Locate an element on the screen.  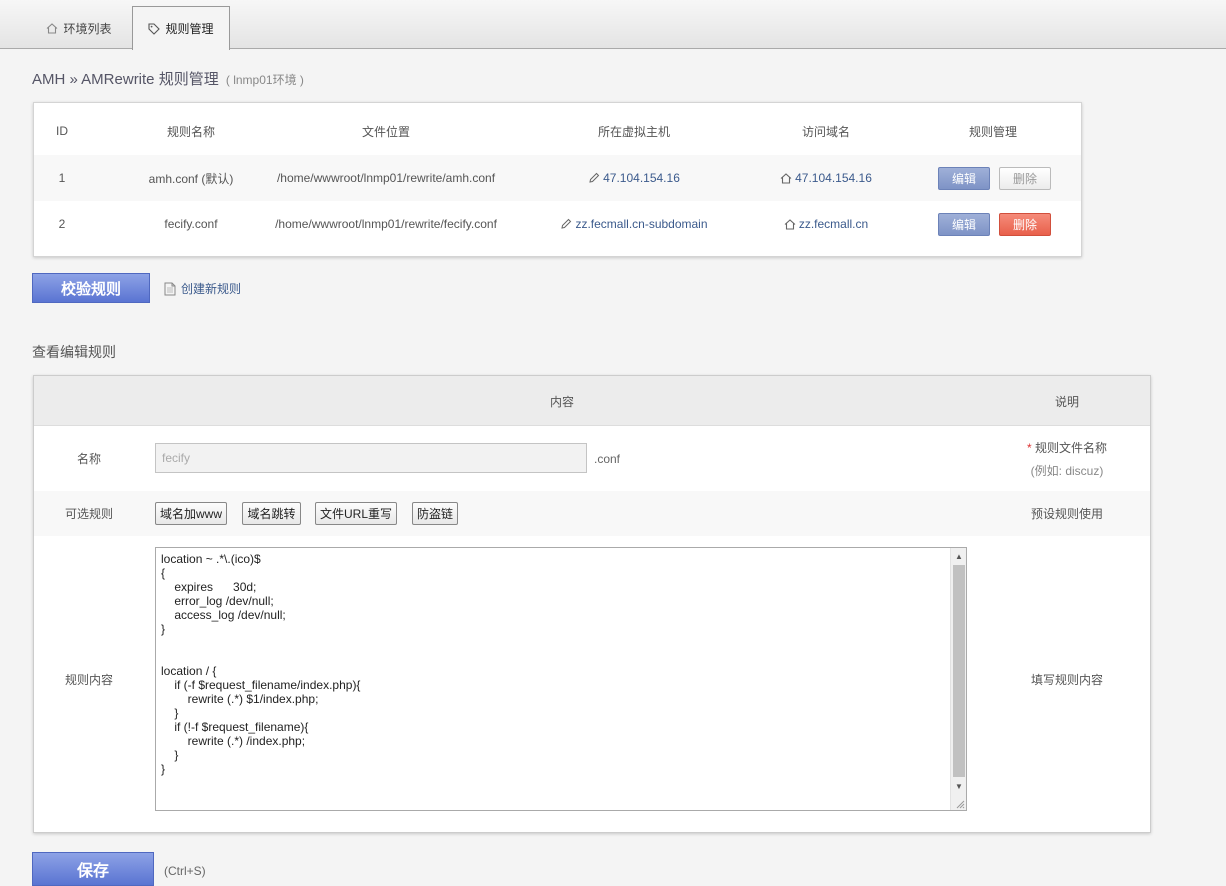
row-domain-link: zz.fecmall.cn is located at coordinates (826, 224).